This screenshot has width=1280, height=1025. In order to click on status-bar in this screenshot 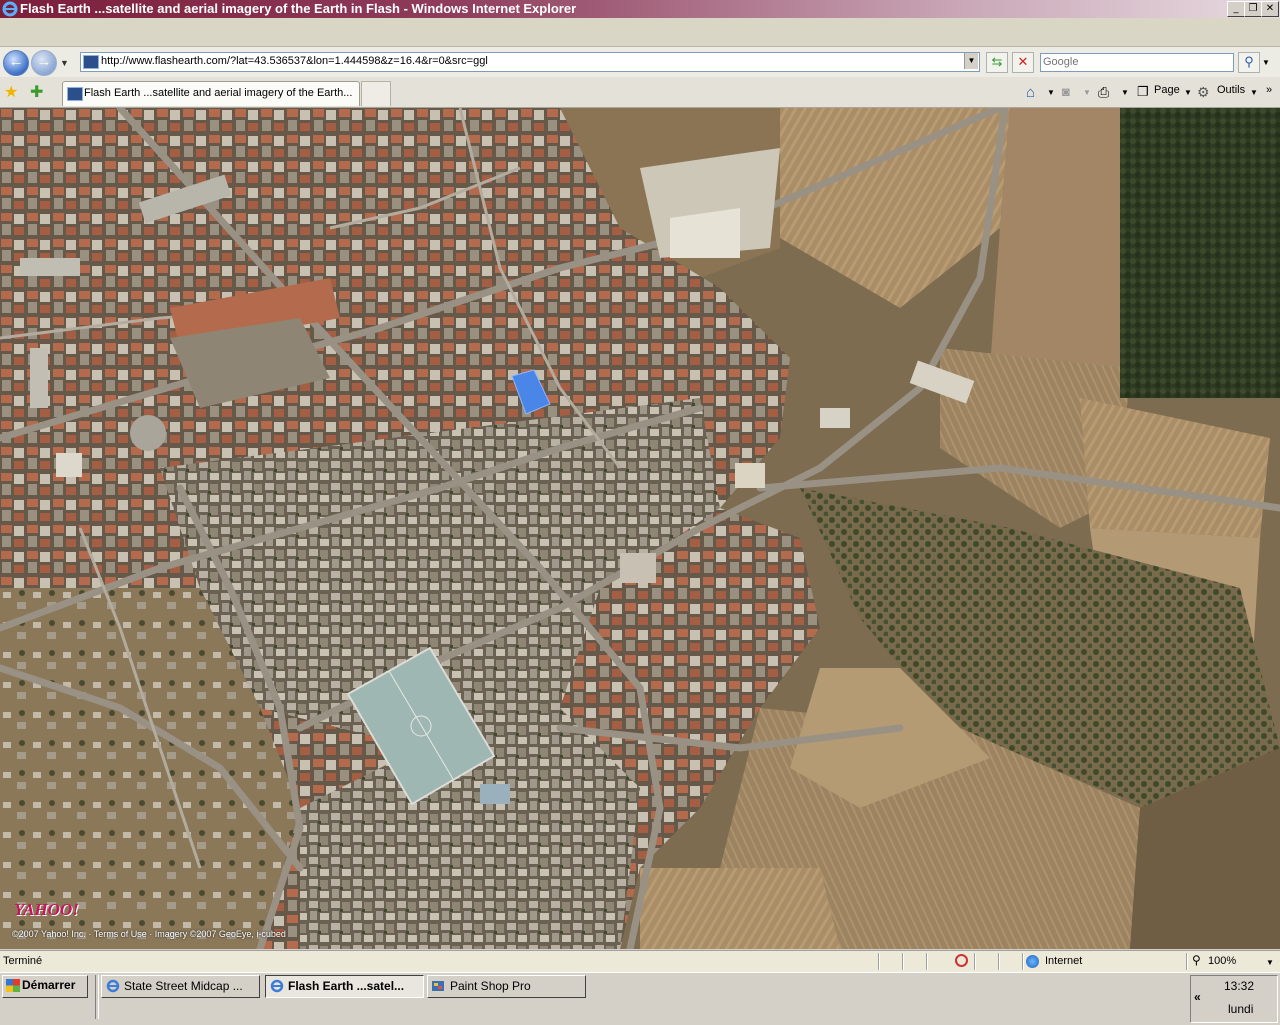, I will do `click(640, 961)`.